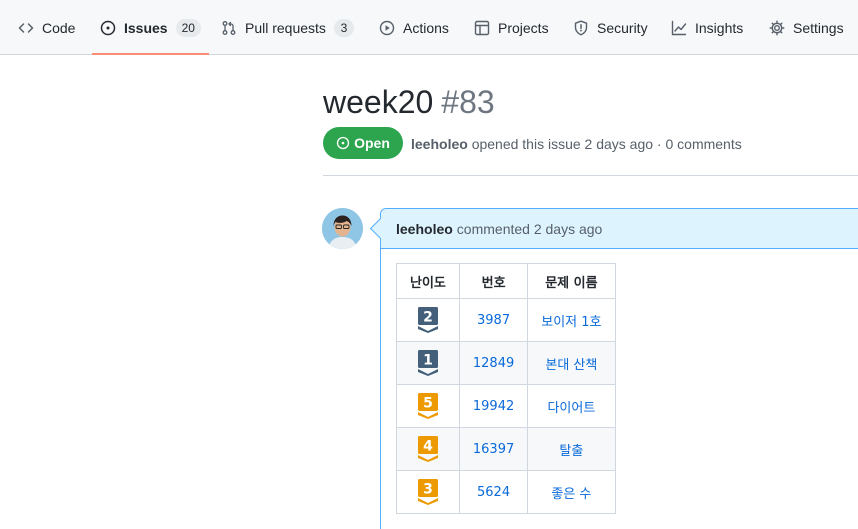 This screenshot has width=858, height=529. Describe the element at coordinates (343, 27) in the screenshot. I see `pull-requests-count-badge: 3` at that location.